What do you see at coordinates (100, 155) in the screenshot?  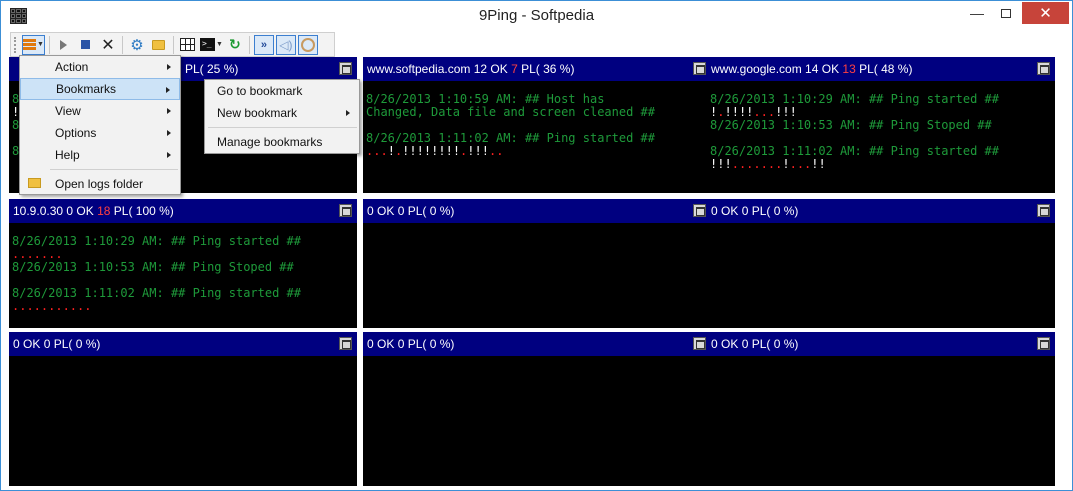 I see `menu-item-help: Help` at bounding box center [100, 155].